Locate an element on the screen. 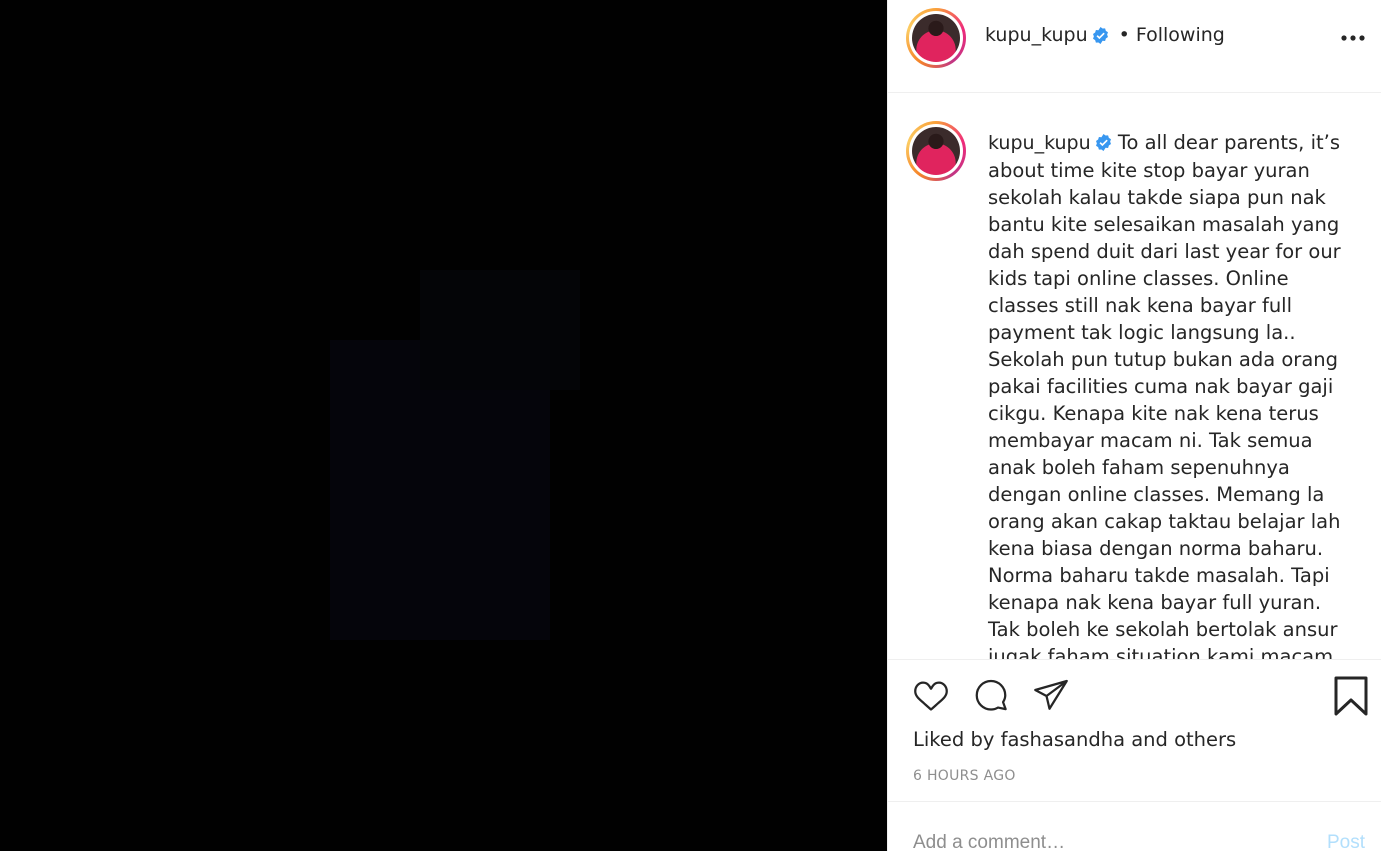  comment-input is located at coordinates (1103, 841).